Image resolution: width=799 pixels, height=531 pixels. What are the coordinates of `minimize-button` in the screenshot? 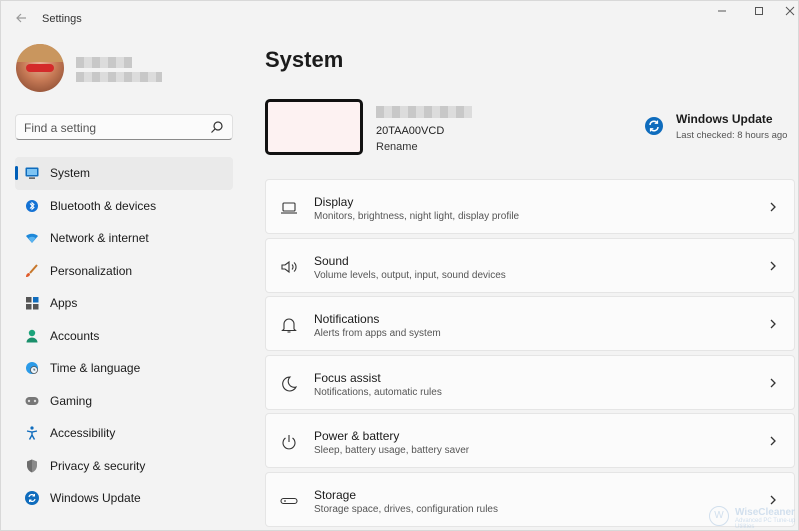 It's located at (722, 12).